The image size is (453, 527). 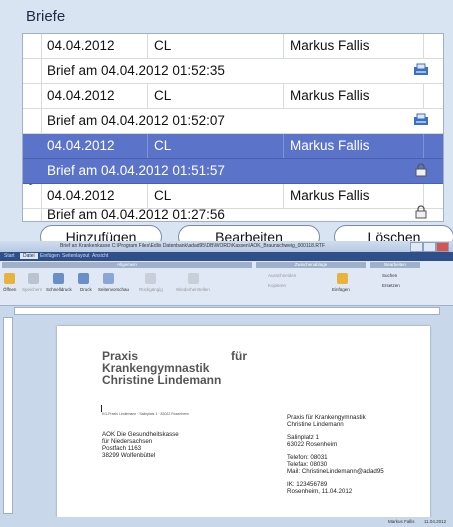 What do you see at coordinates (239, 356) in the screenshot?
I see `letterhead-fuer: für` at bounding box center [239, 356].